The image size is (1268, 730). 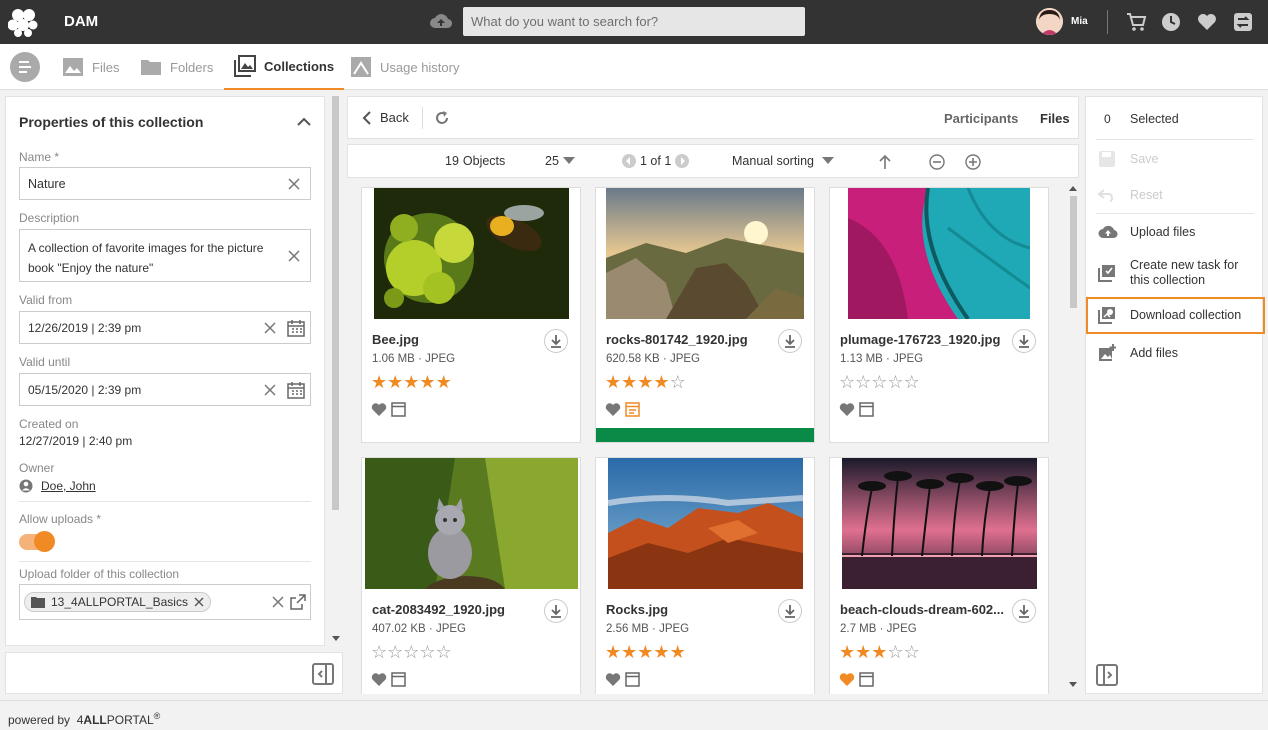 What do you see at coordinates (1175, 353) in the screenshot?
I see `add-files-button: Add files` at bounding box center [1175, 353].